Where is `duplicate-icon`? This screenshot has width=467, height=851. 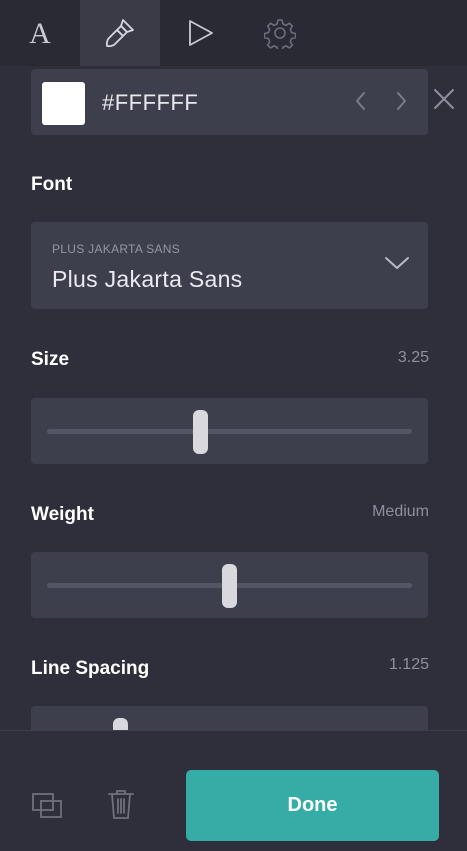
duplicate-icon is located at coordinates (48, 806).